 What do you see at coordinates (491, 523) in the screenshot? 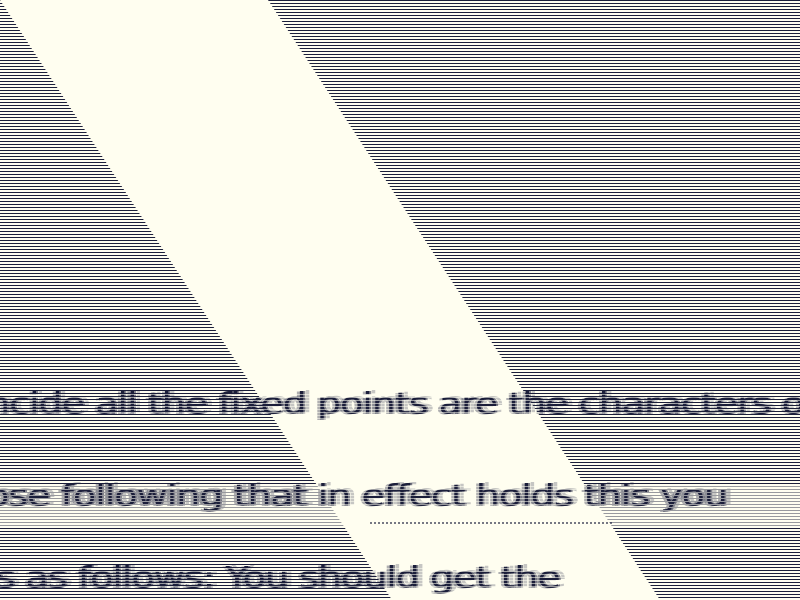
I see `dotted-underline` at bounding box center [491, 523].